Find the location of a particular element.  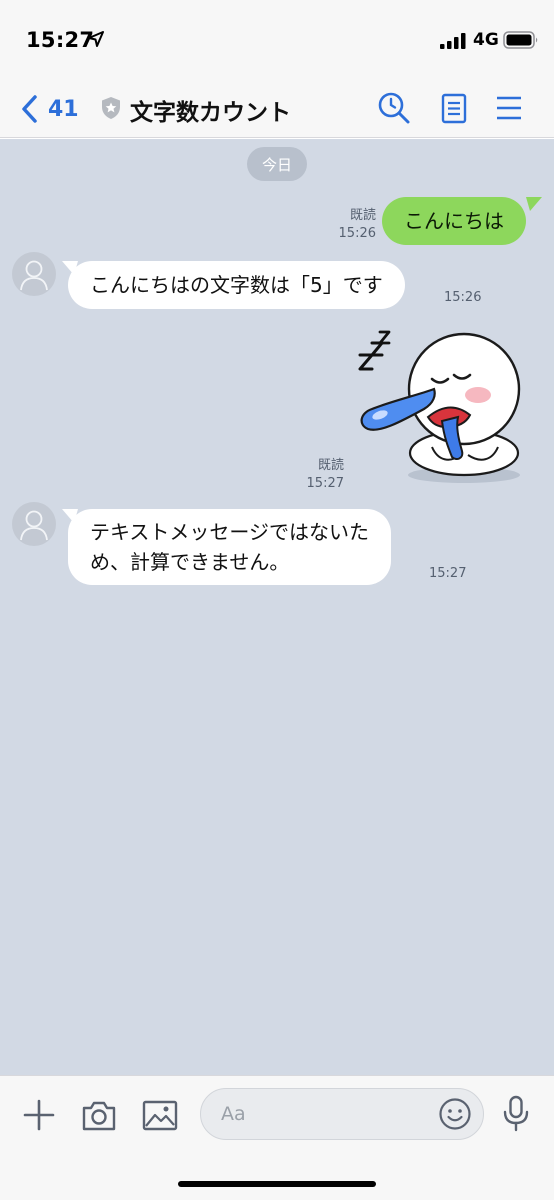

shield-icon is located at coordinates (111, 108).